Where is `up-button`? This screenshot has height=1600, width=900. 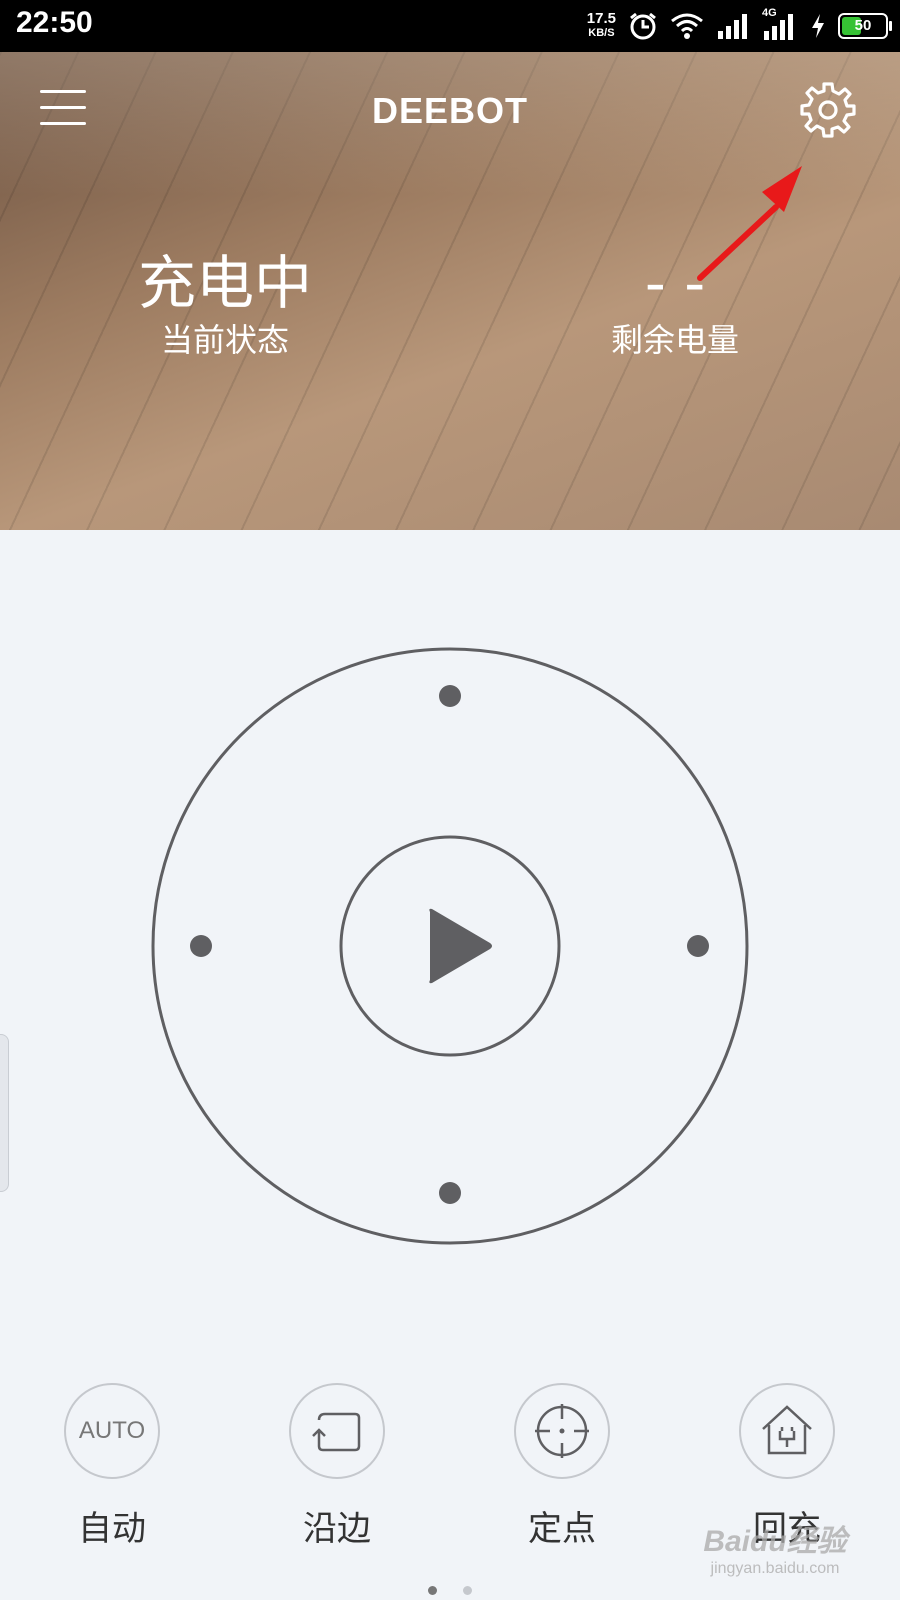 up-button is located at coordinates (450, 696).